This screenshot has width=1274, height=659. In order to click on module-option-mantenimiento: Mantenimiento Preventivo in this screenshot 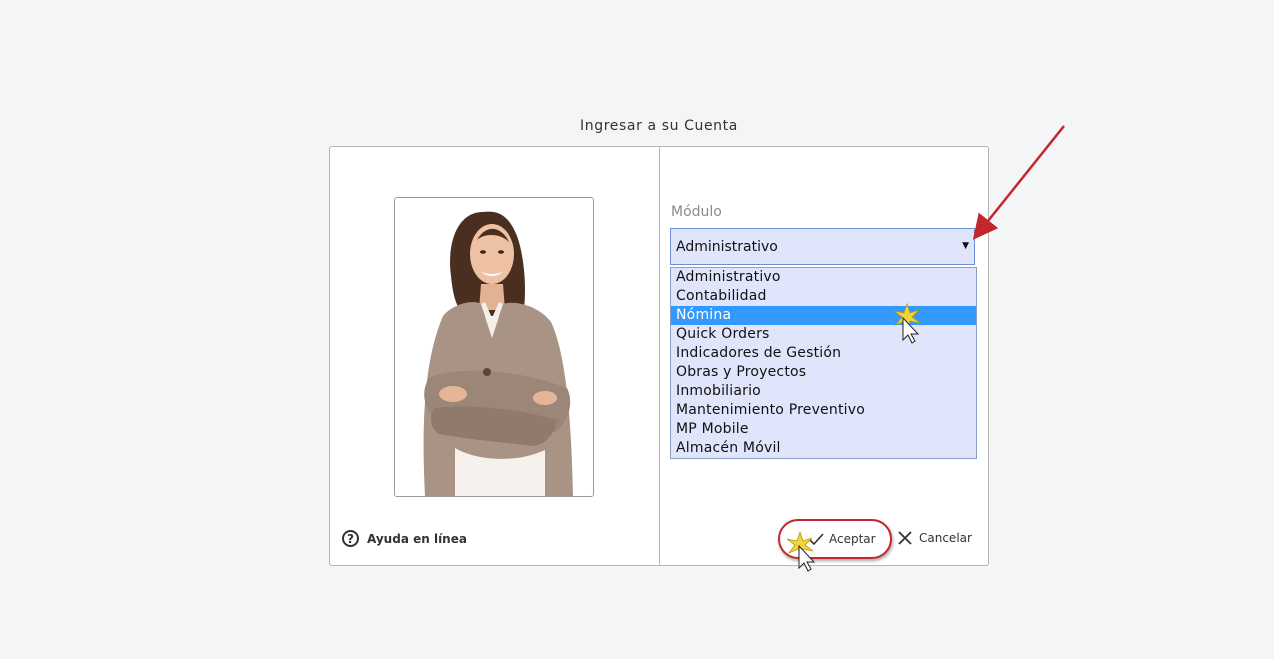, I will do `click(823, 410)`.